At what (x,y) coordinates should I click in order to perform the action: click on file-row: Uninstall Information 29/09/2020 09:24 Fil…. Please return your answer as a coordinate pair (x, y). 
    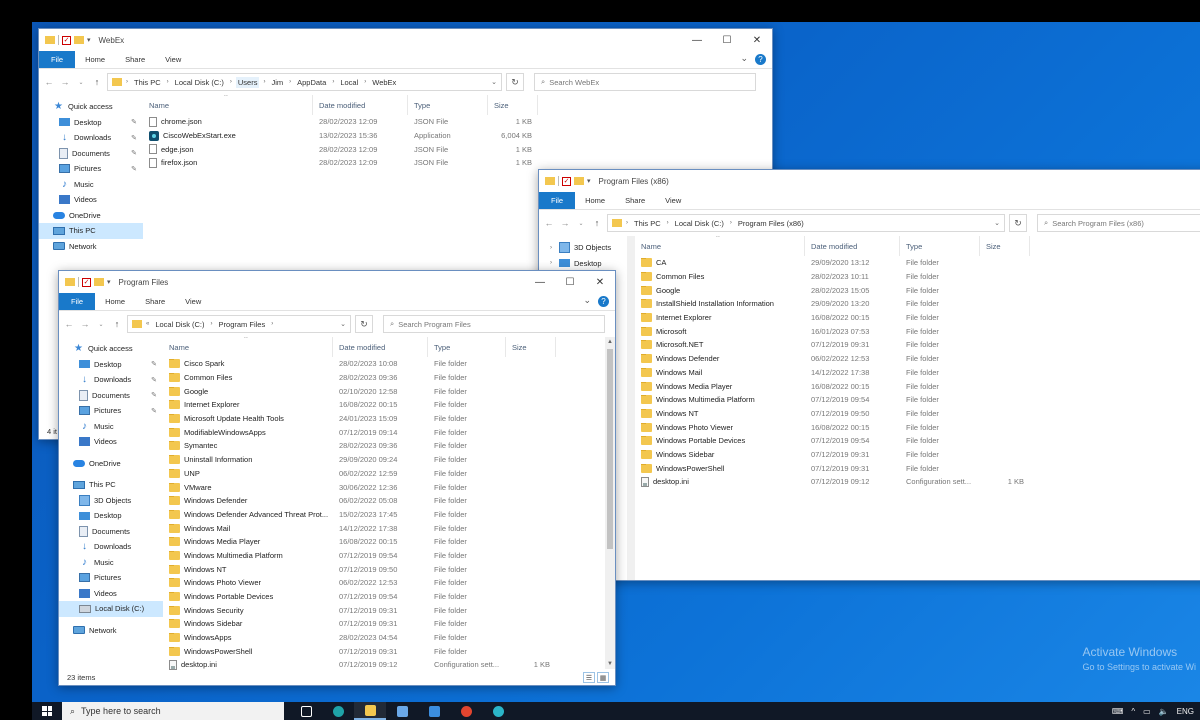
    Looking at the image, I should click on (389, 460).